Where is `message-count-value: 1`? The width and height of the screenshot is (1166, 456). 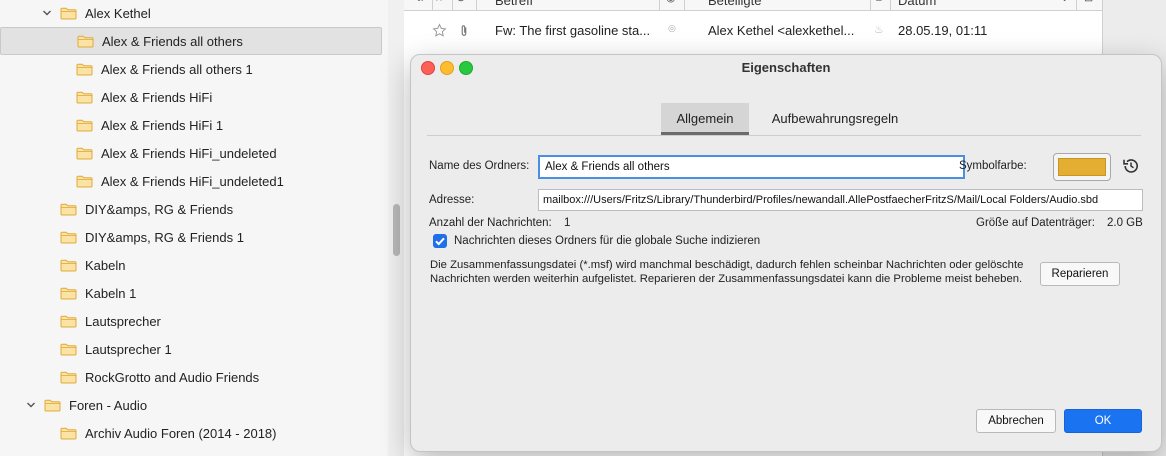 message-count-value: 1 is located at coordinates (567, 223).